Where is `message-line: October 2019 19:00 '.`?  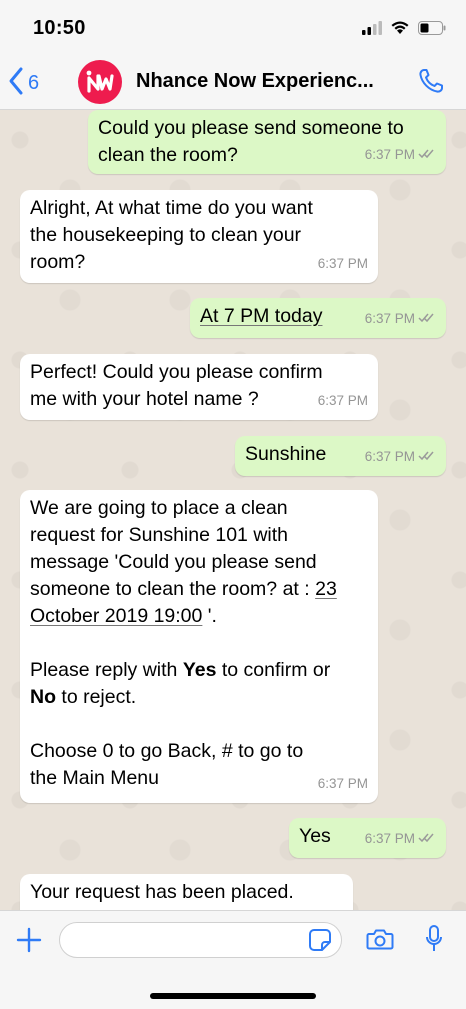 message-line: October 2019 19:00 '. is located at coordinates (199, 616).